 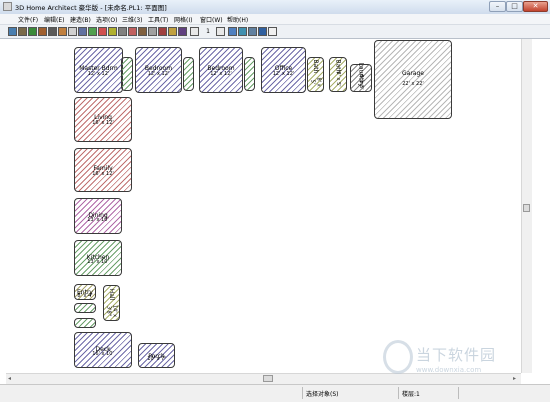 I want to click on room-living: Living 16' x 12', so click(x=103, y=119).